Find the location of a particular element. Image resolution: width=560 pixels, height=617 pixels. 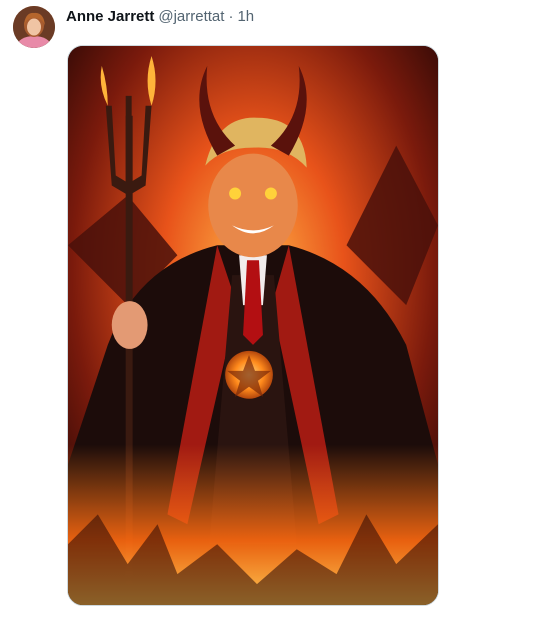

avatar is located at coordinates (34, 27).